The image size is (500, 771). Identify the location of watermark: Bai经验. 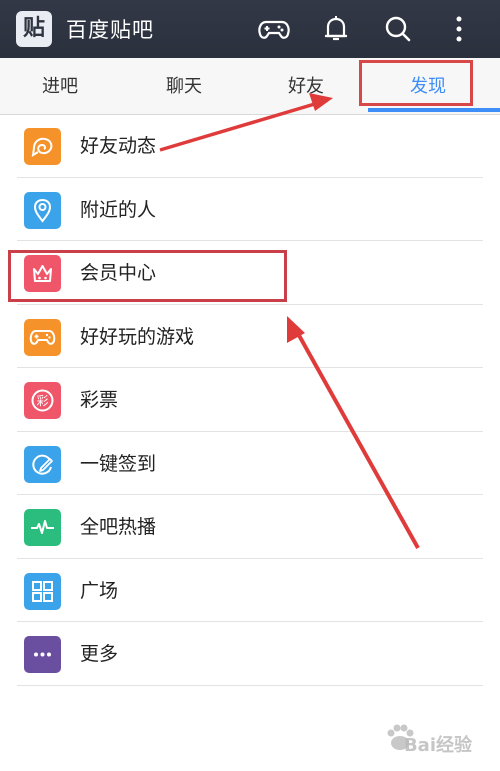
(437, 745).